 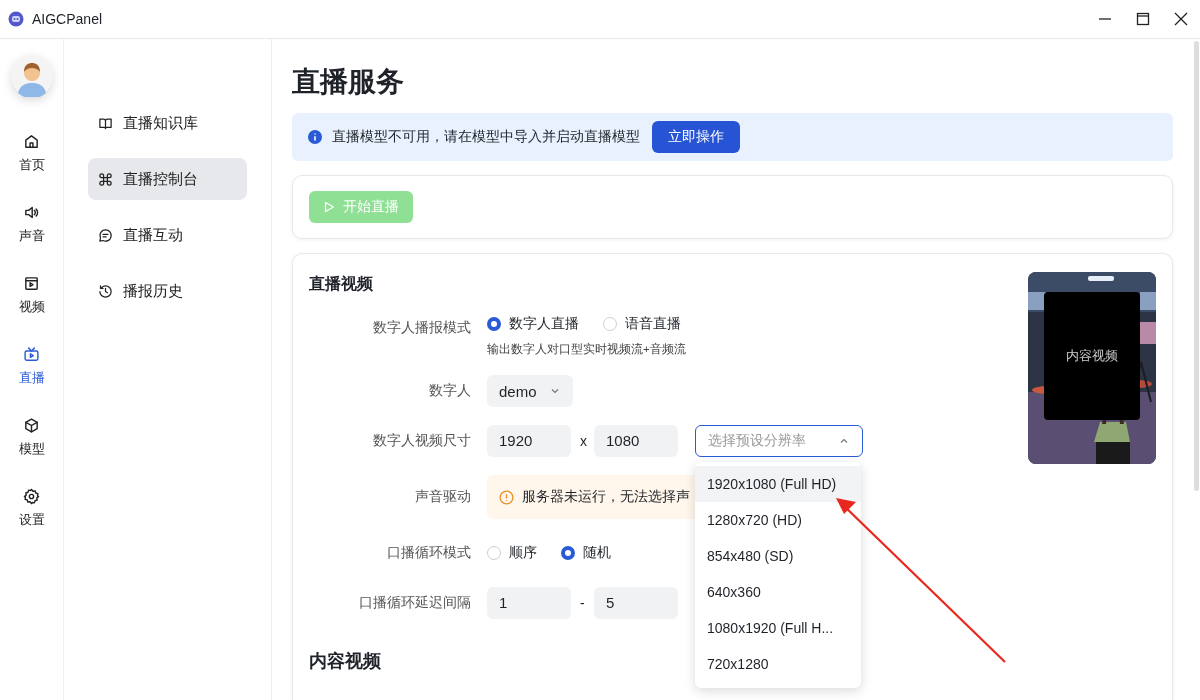 I want to click on action-button: 立即操作, so click(x=696, y=137).